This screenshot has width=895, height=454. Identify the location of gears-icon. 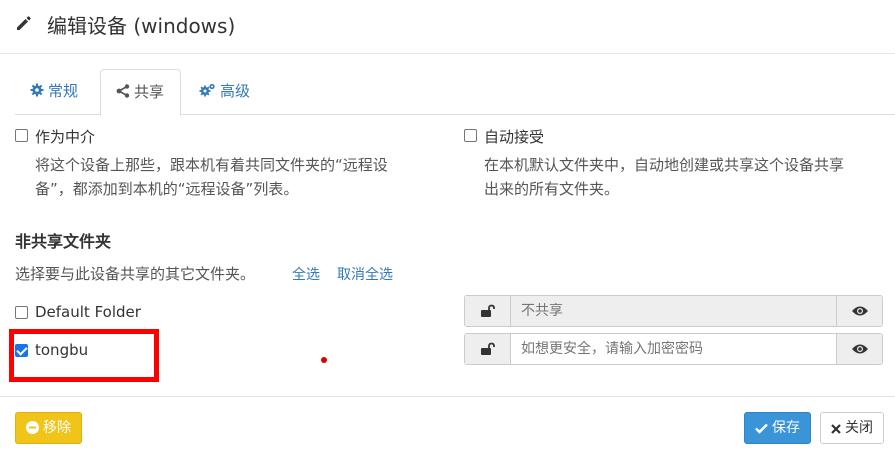
(207, 90).